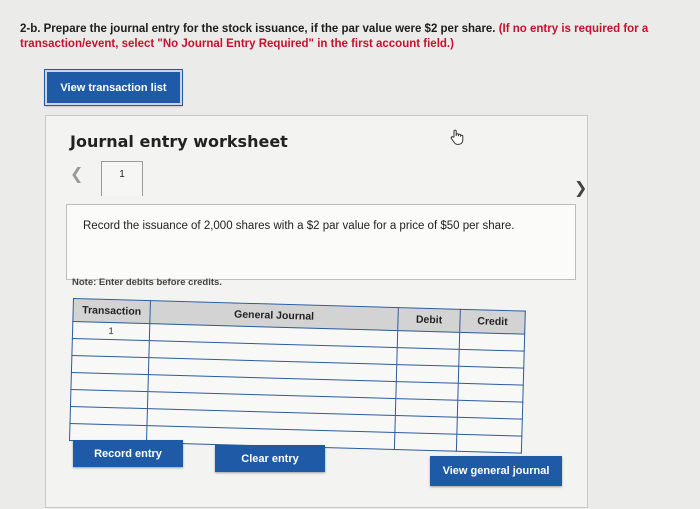 The image size is (700, 509). What do you see at coordinates (457, 137) in the screenshot?
I see `hand-pointer-icon` at bounding box center [457, 137].